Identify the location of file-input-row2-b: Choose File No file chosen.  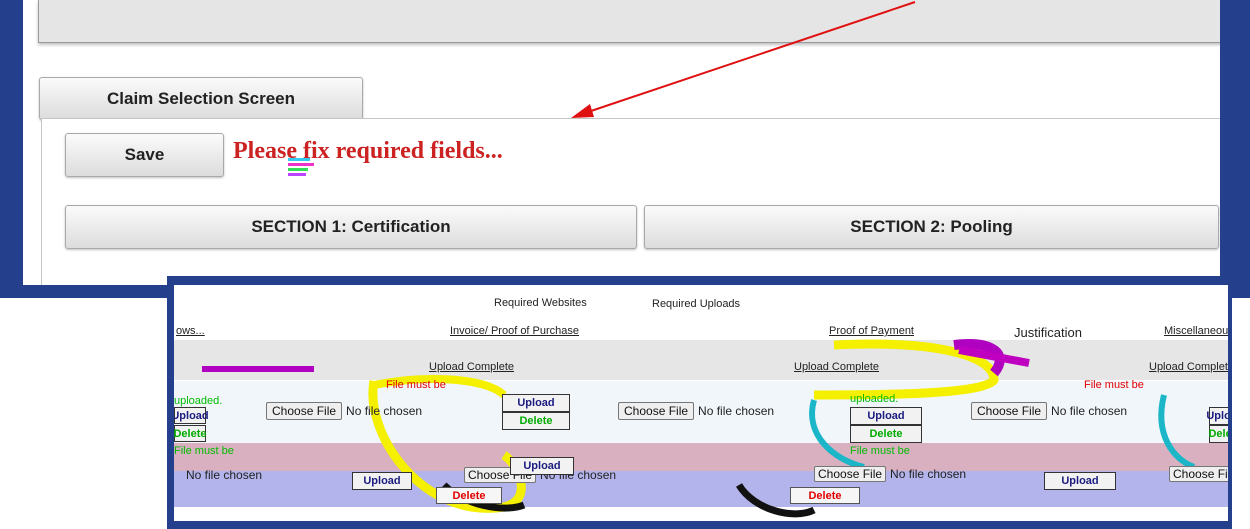
(890, 474).